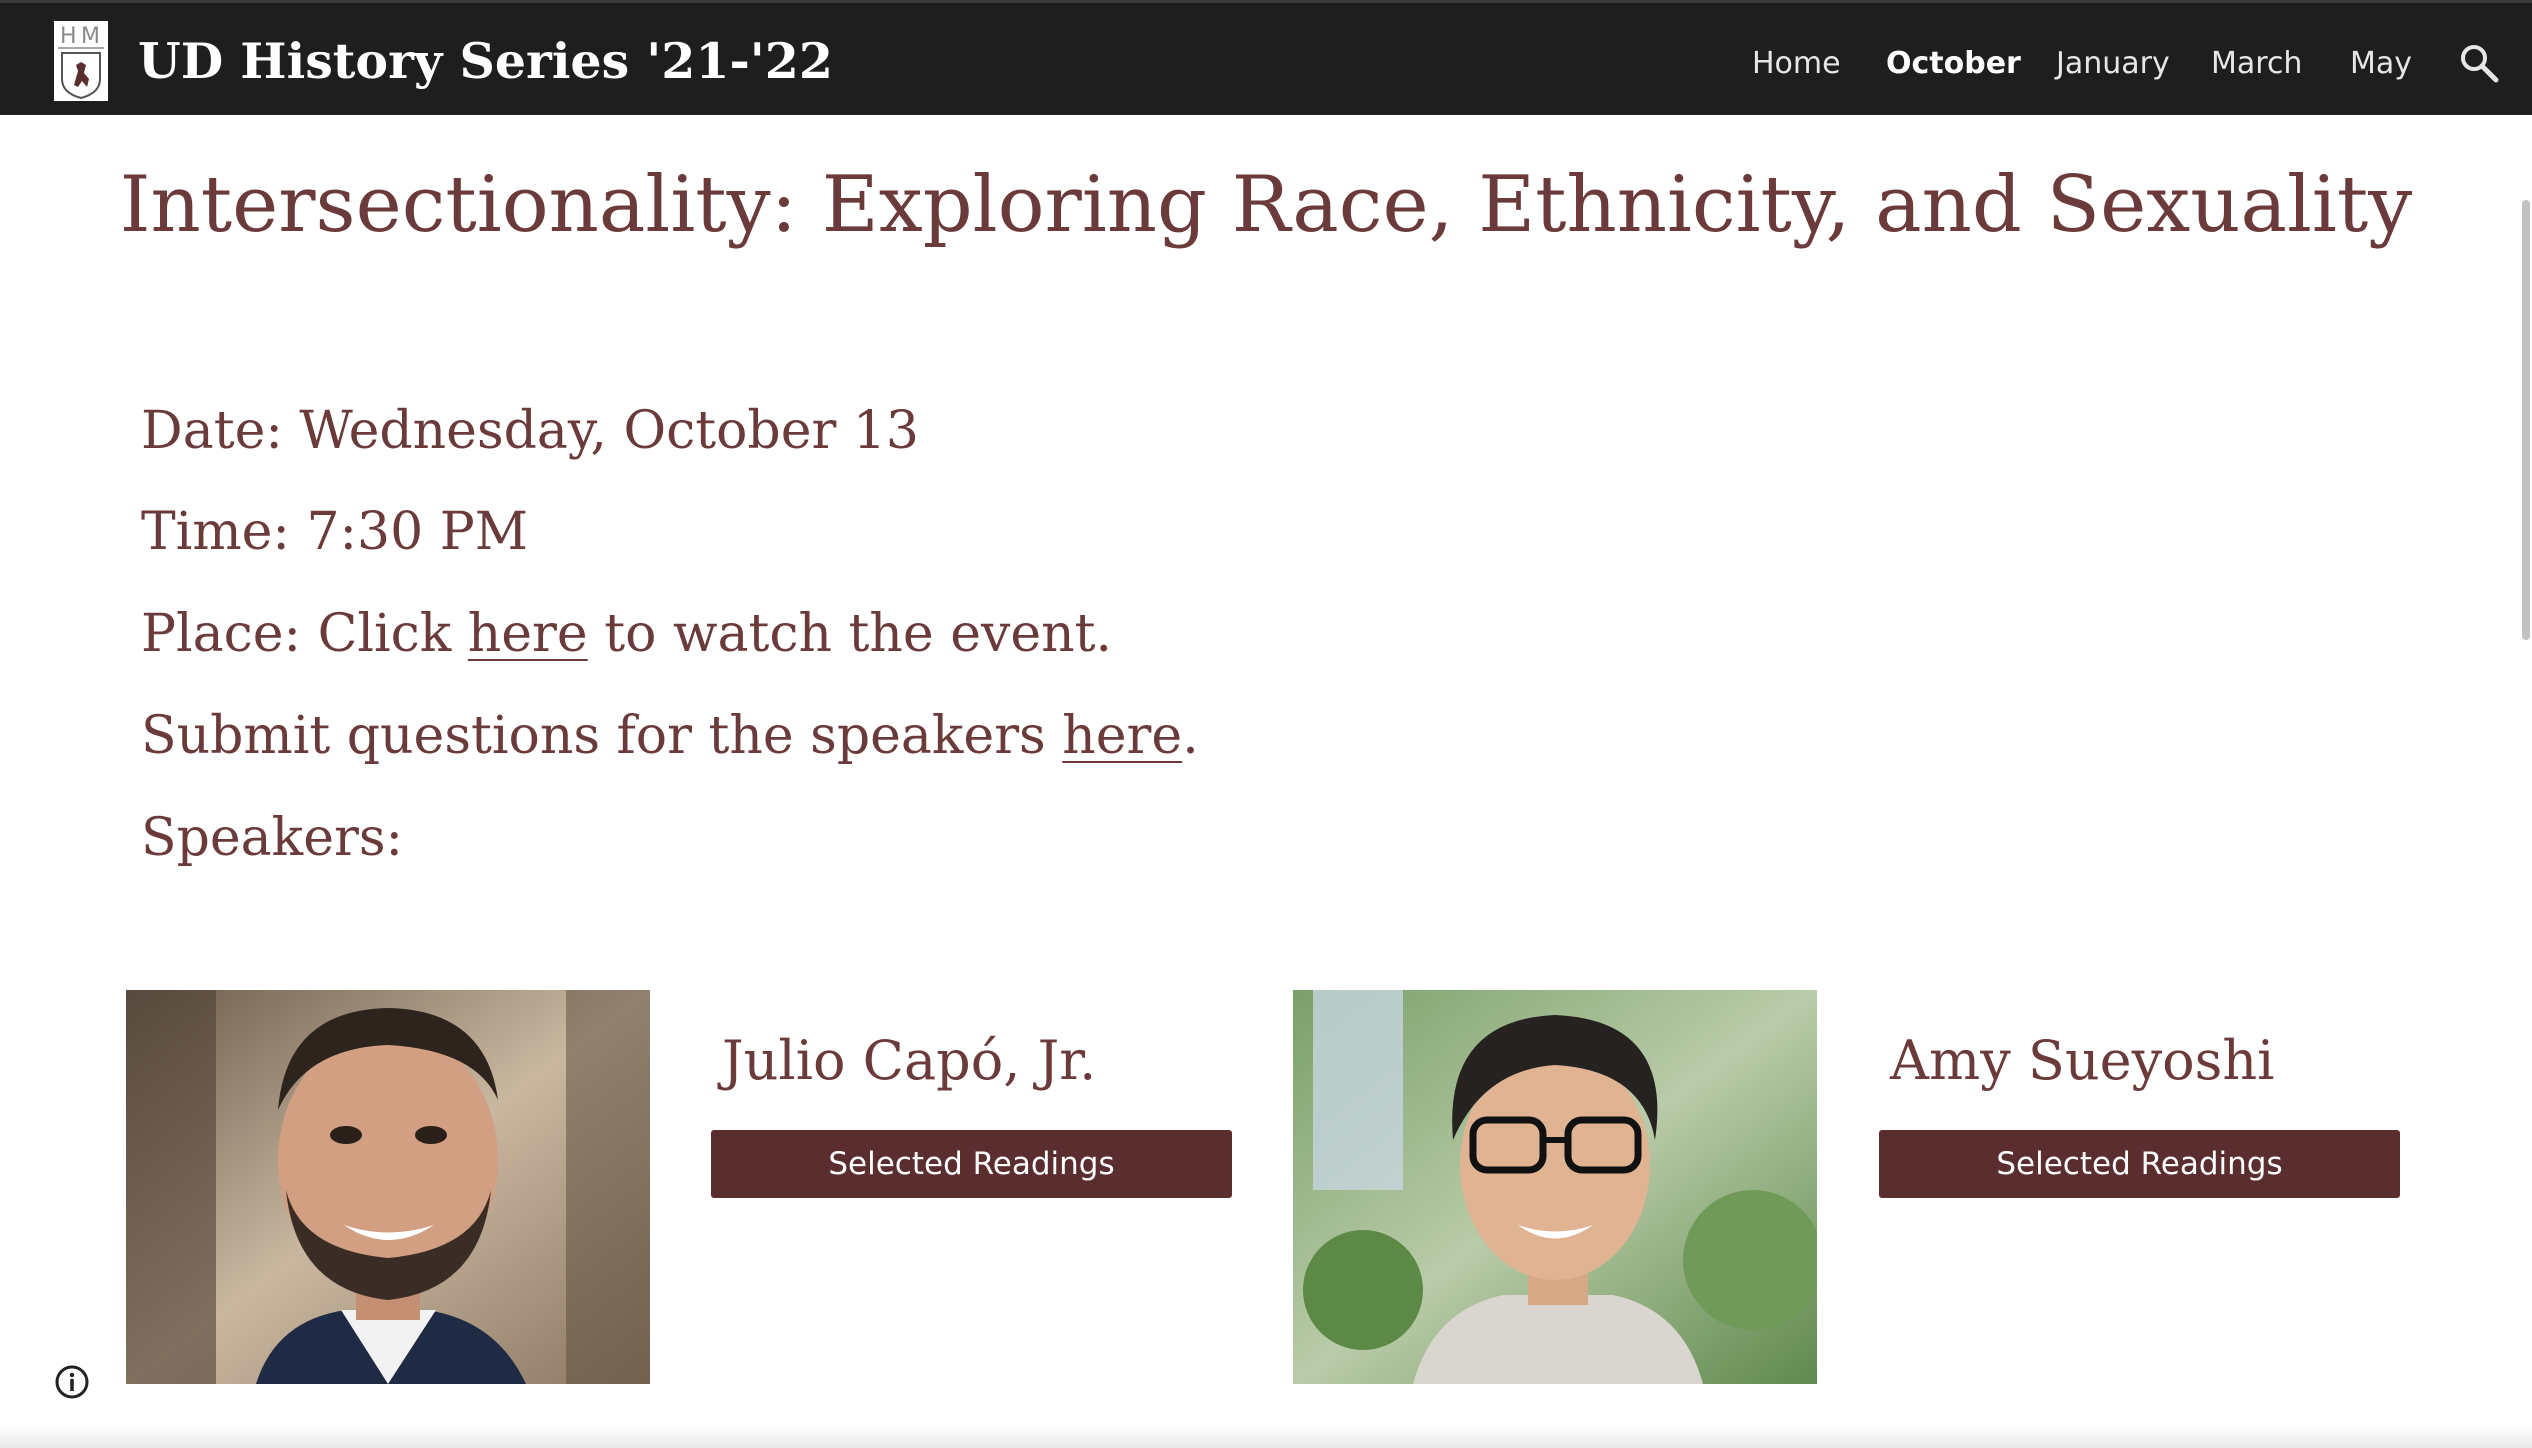 This screenshot has width=2532, height=1448. What do you see at coordinates (81, 61) in the screenshot?
I see `site-logo-icon: H M` at bounding box center [81, 61].